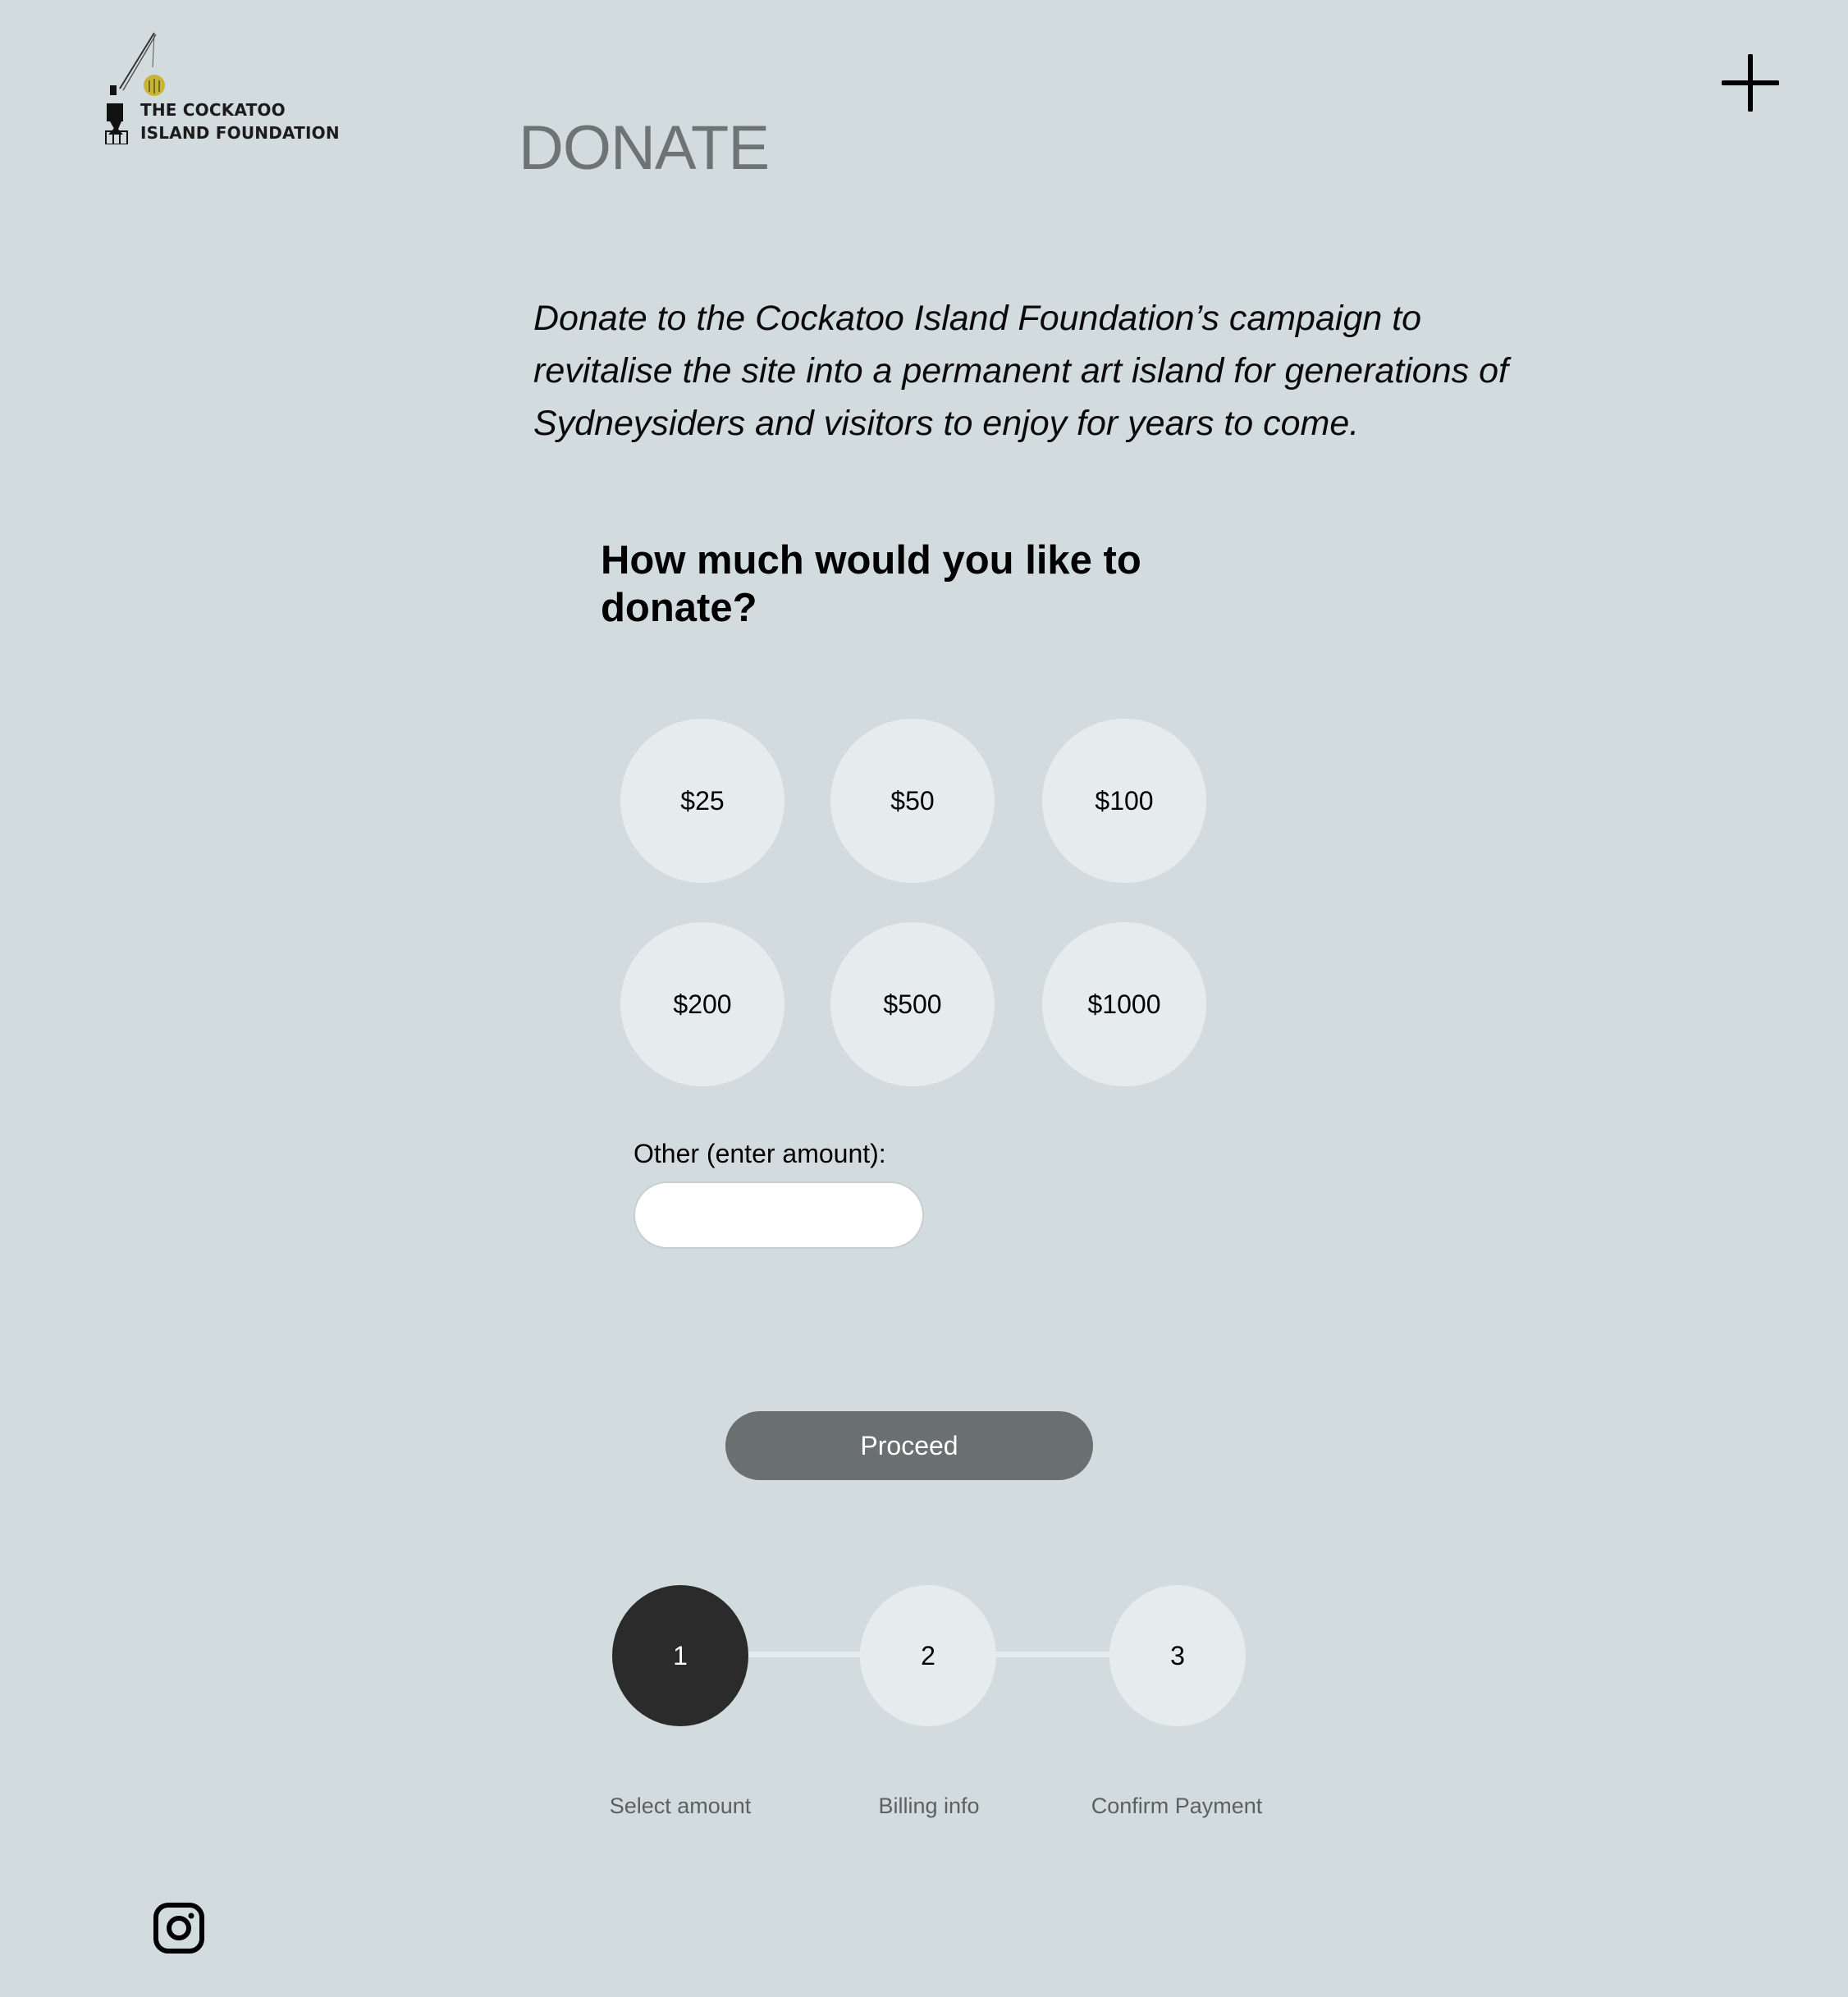 Image resolution: width=1848 pixels, height=1997 pixels. I want to click on step-3-label: Confirm Payment, so click(1177, 1806).